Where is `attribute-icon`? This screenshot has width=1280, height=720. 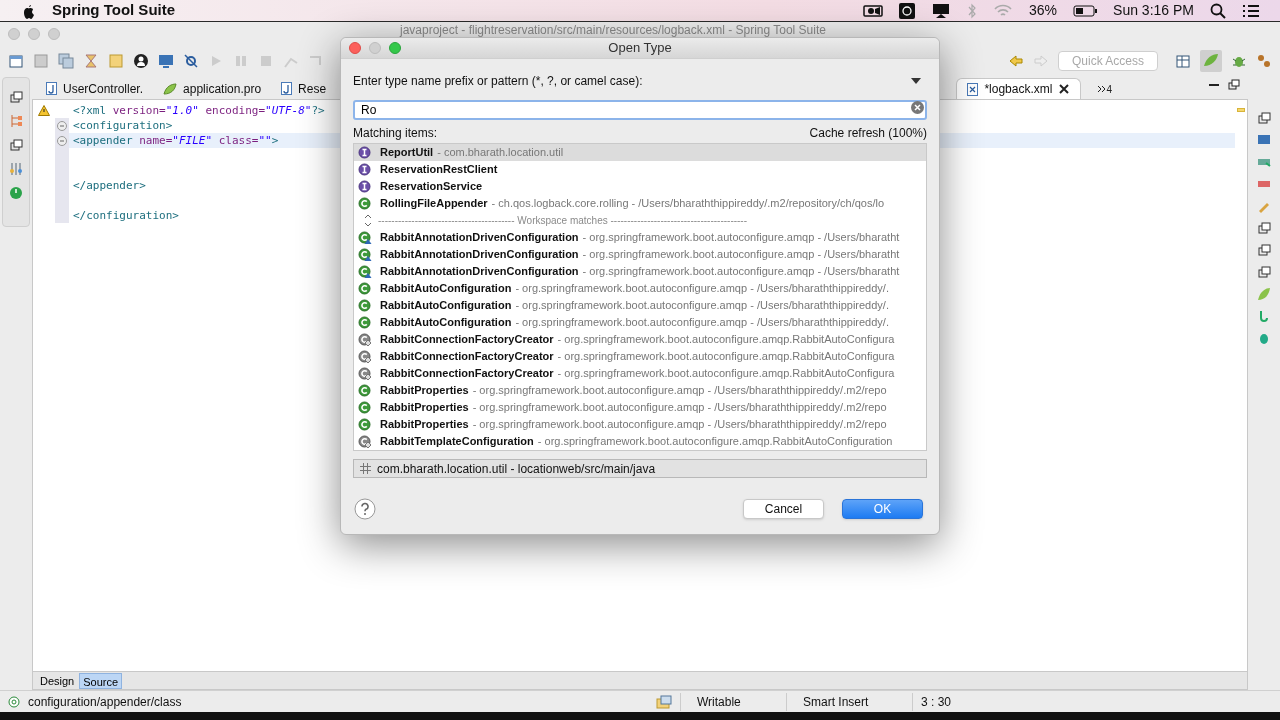 attribute-icon is located at coordinates (14, 701).